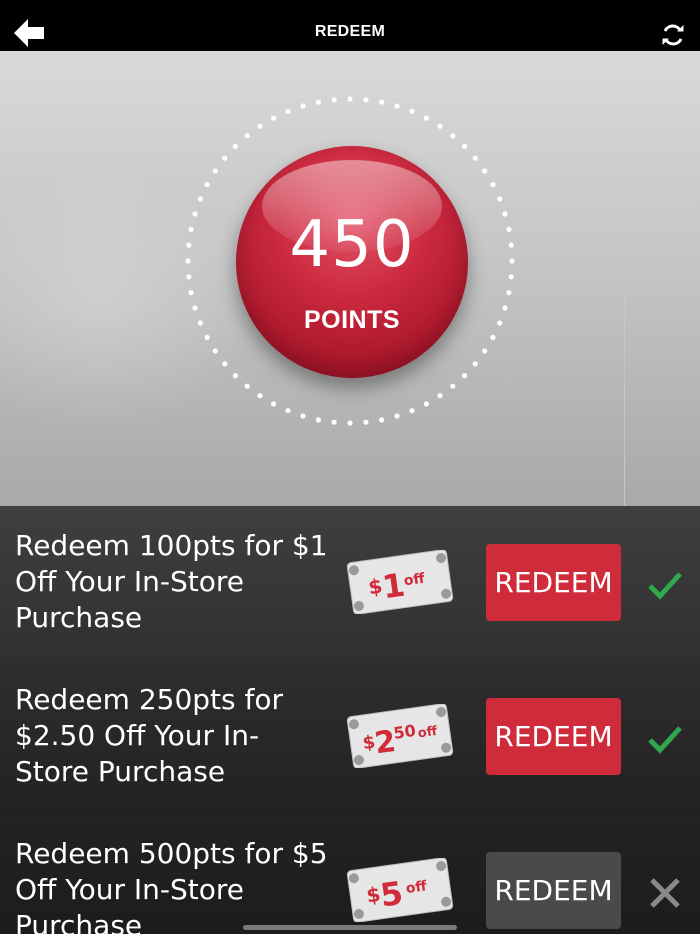 The width and height of the screenshot is (700, 934). What do you see at coordinates (350, 31) in the screenshot?
I see `page-title: REDEEM` at bounding box center [350, 31].